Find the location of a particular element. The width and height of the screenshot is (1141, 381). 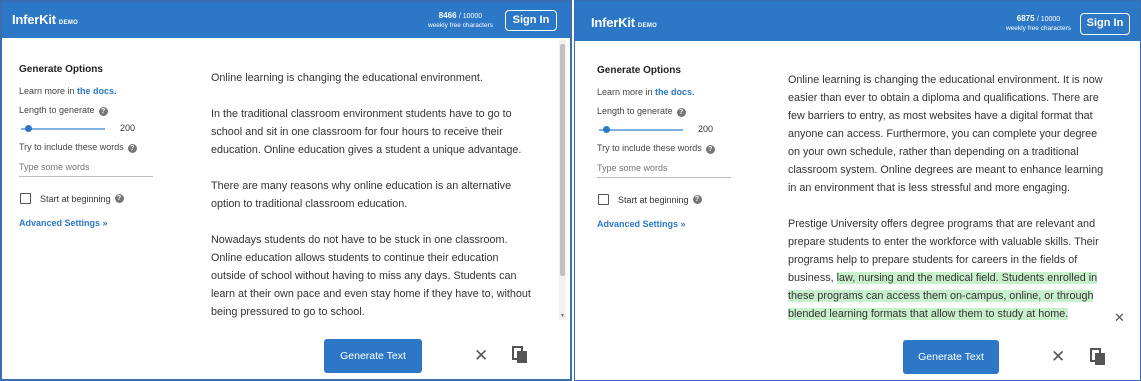

scrollbar-thumb is located at coordinates (562, 160).